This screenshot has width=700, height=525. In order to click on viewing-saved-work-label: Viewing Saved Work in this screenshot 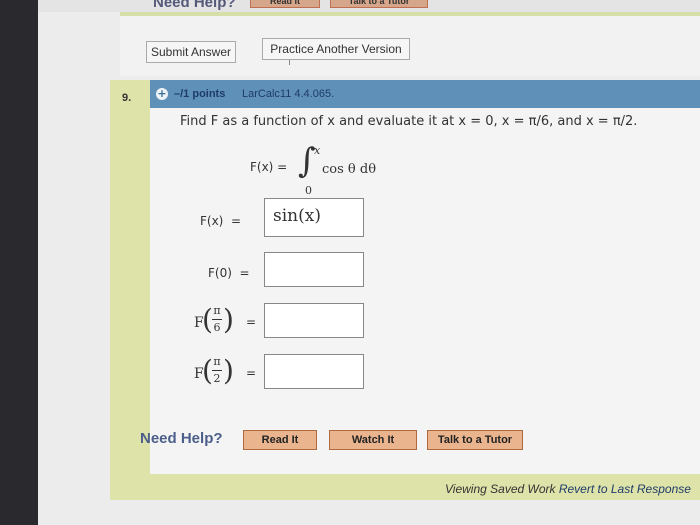, I will do `click(500, 489)`.